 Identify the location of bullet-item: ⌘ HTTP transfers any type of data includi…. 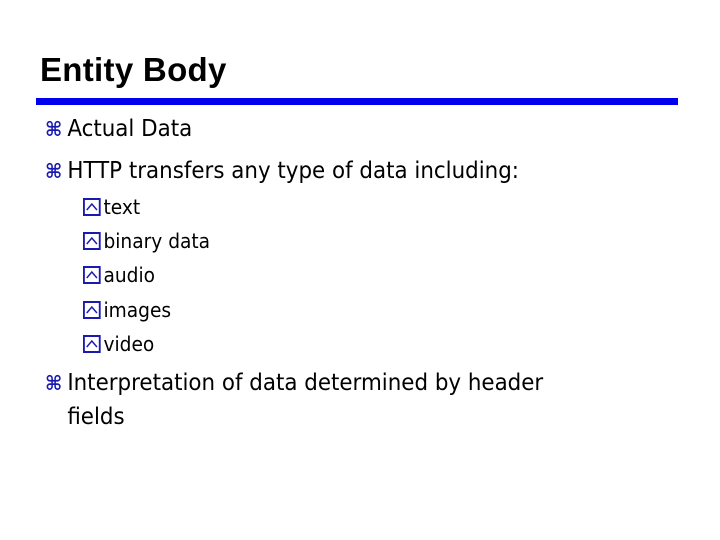
(282, 171).